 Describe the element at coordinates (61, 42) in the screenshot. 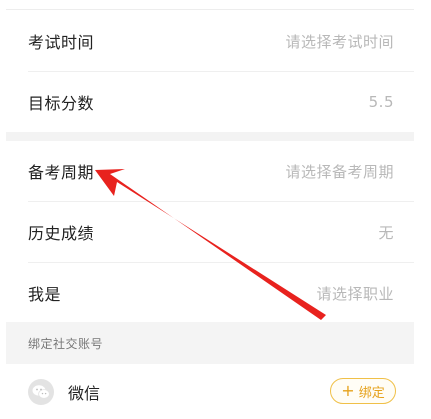

I see `exam-time-label: 考试时间` at that location.